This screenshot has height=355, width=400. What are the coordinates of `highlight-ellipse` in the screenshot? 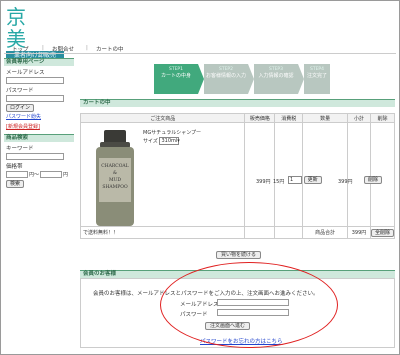 It's located at (249, 305).